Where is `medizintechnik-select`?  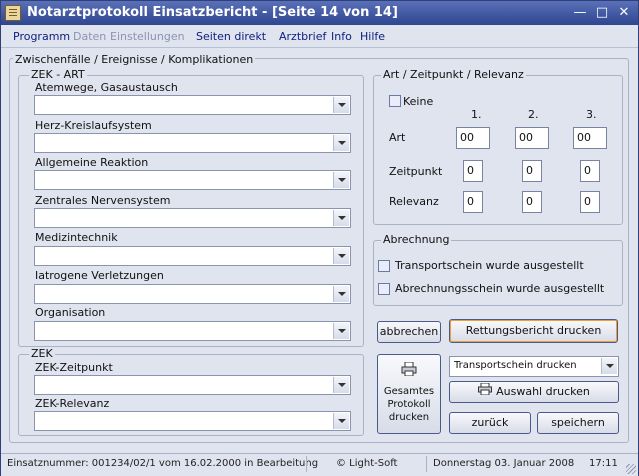
medizintechnik-select is located at coordinates (192, 256).